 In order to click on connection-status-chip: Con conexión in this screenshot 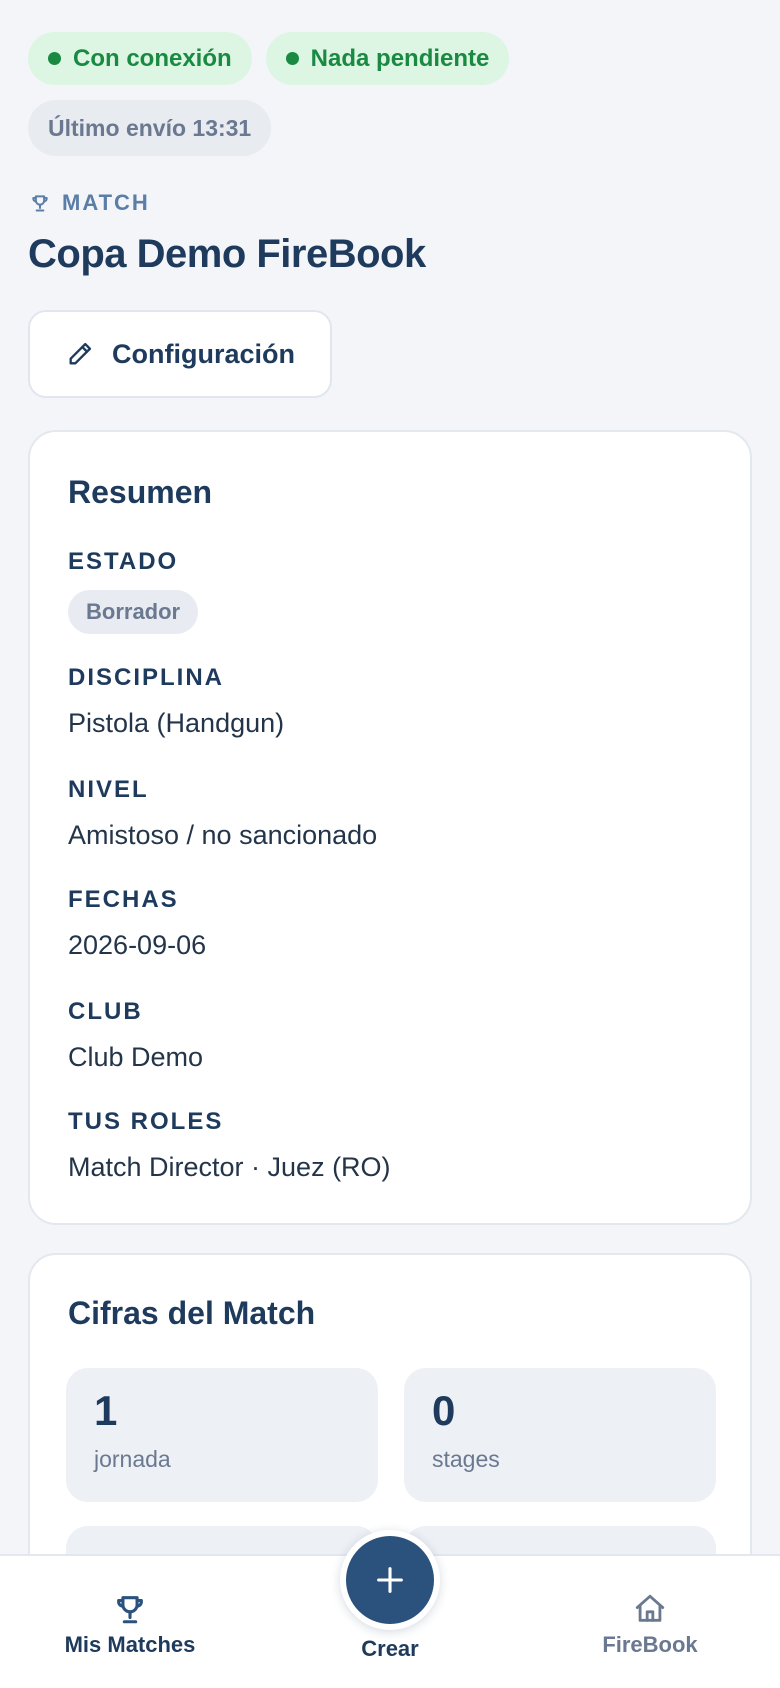, I will do `click(140, 58)`.